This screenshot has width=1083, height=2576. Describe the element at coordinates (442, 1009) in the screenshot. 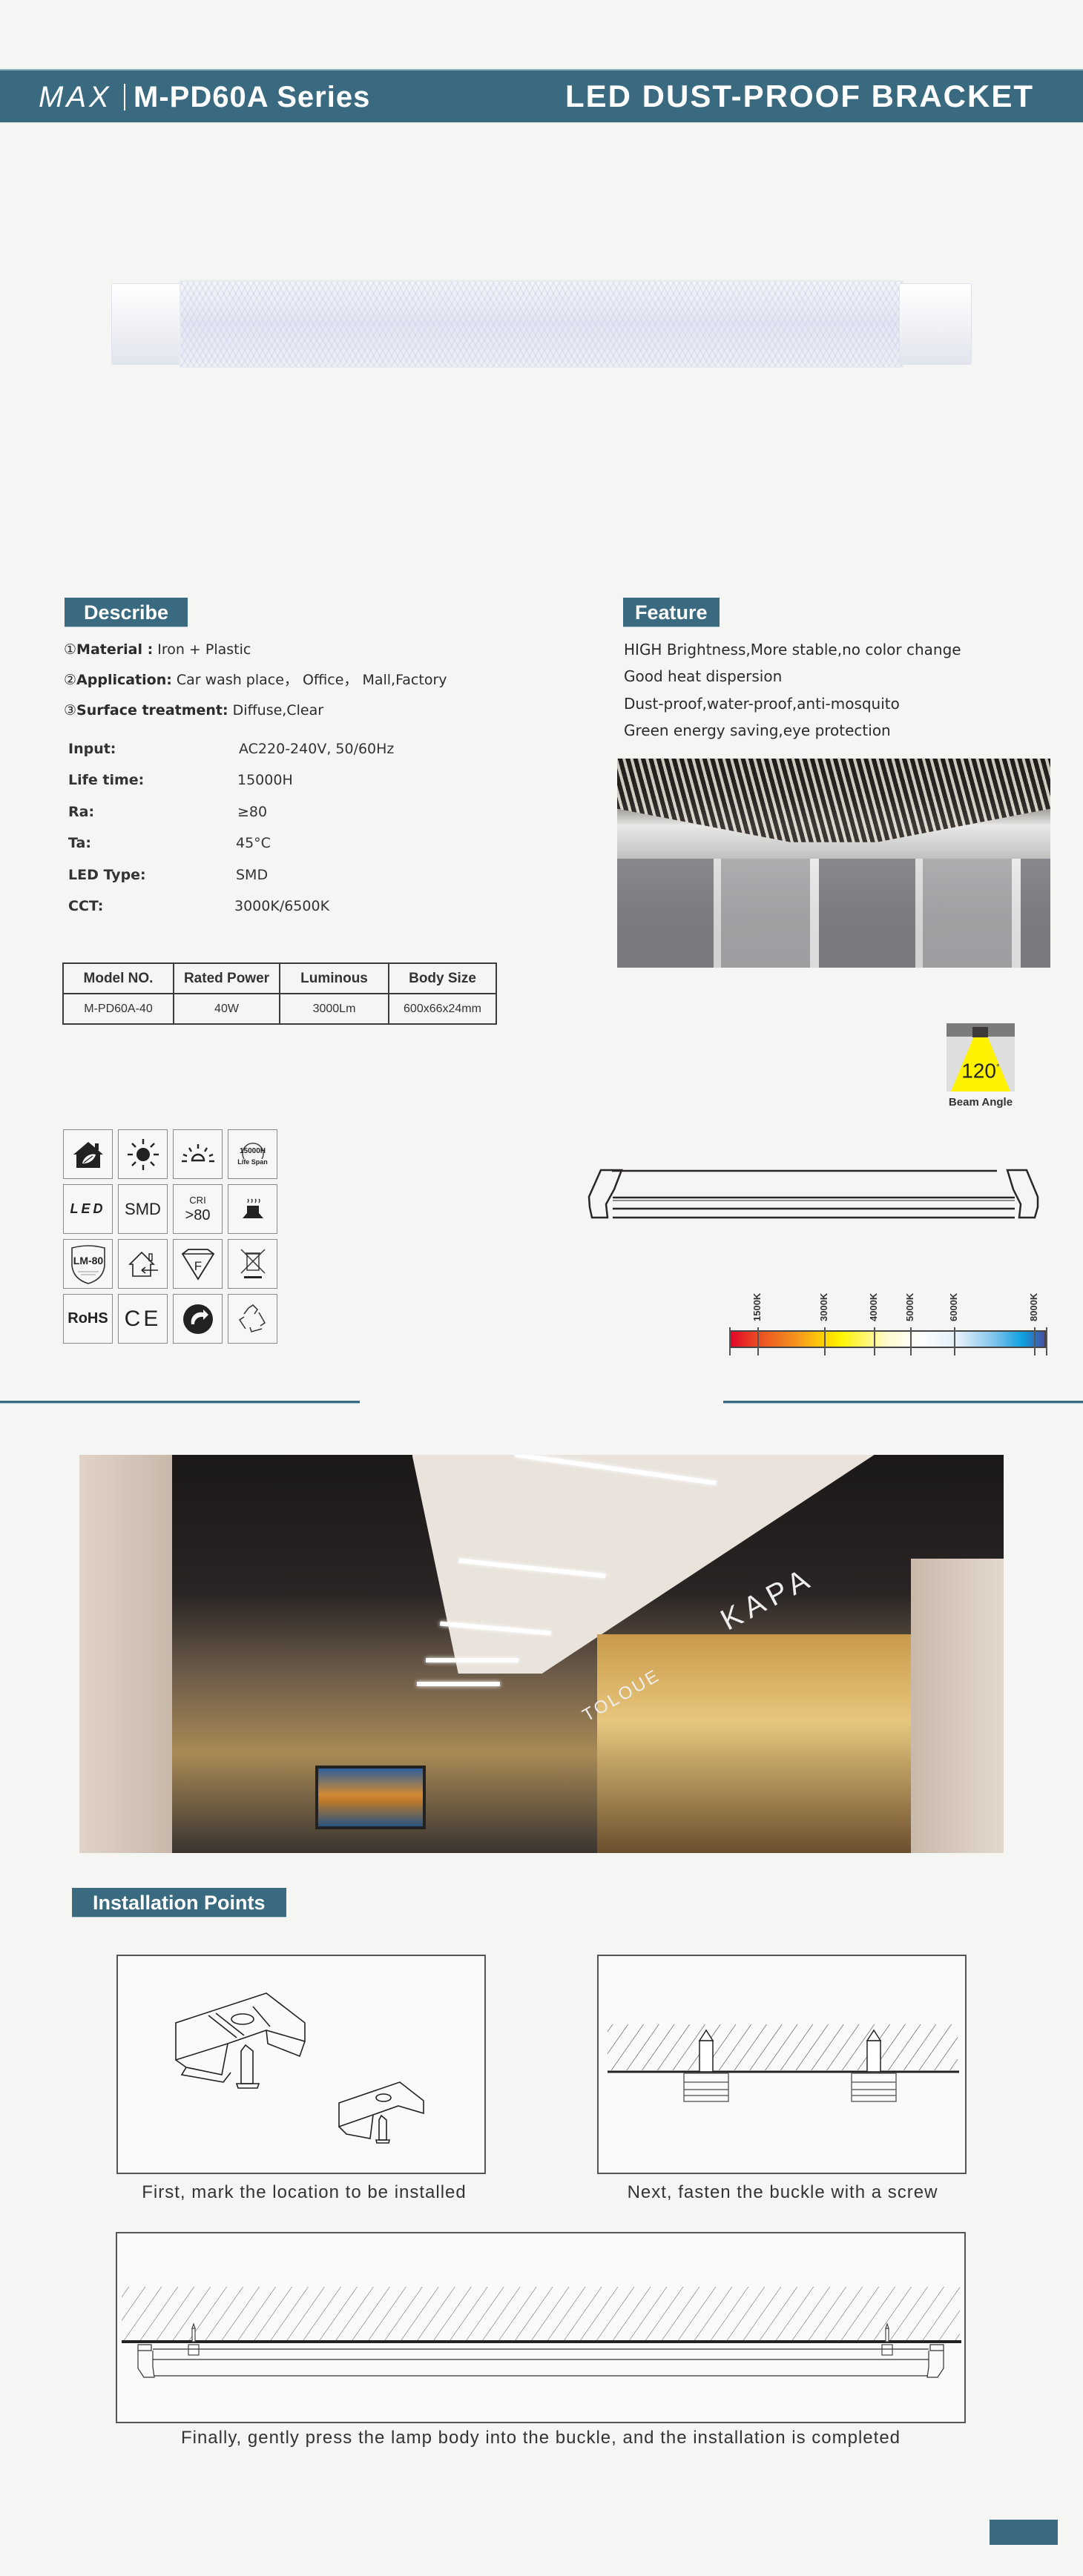

I see `cell-body-size: 600x66x24mm` at that location.